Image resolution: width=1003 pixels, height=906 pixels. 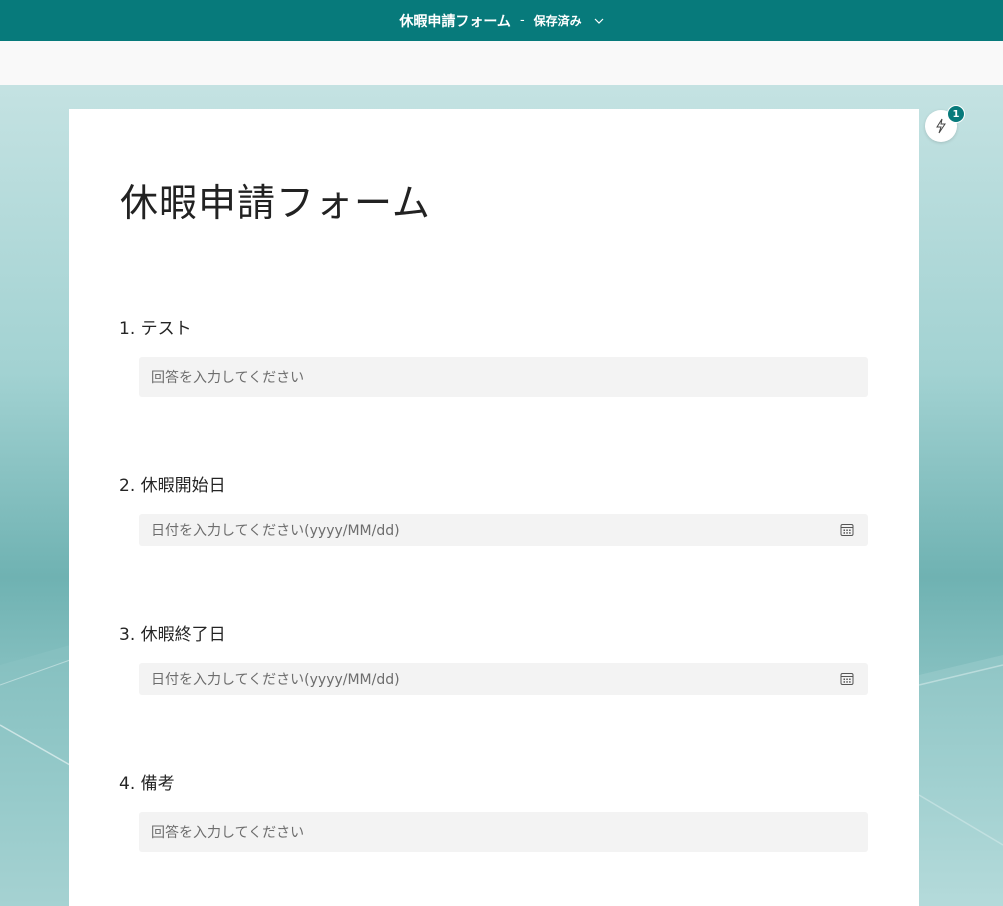 I want to click on header-form-name: 休暇申請フォーム, so click(x=455, y=21).